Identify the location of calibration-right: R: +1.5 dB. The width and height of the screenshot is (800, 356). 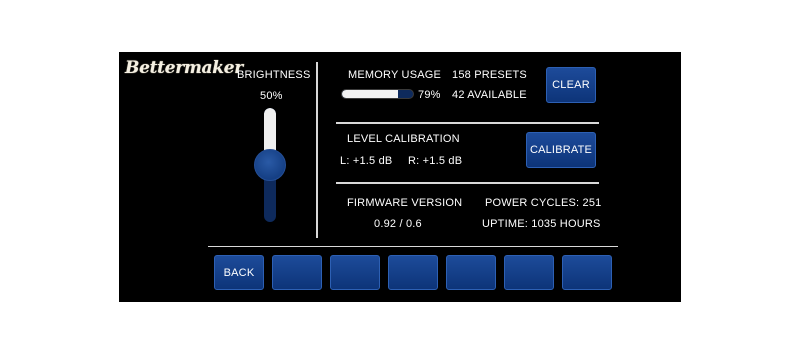
(435, 161).